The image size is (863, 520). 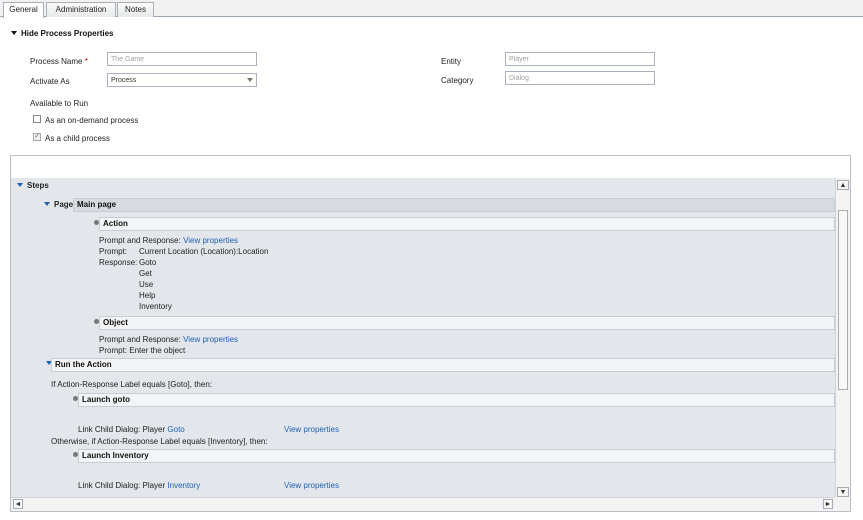 What do you see at coordinates (147, 295) in the screenshot?
I see `response-item: Help` at bounding box center [147, 295].